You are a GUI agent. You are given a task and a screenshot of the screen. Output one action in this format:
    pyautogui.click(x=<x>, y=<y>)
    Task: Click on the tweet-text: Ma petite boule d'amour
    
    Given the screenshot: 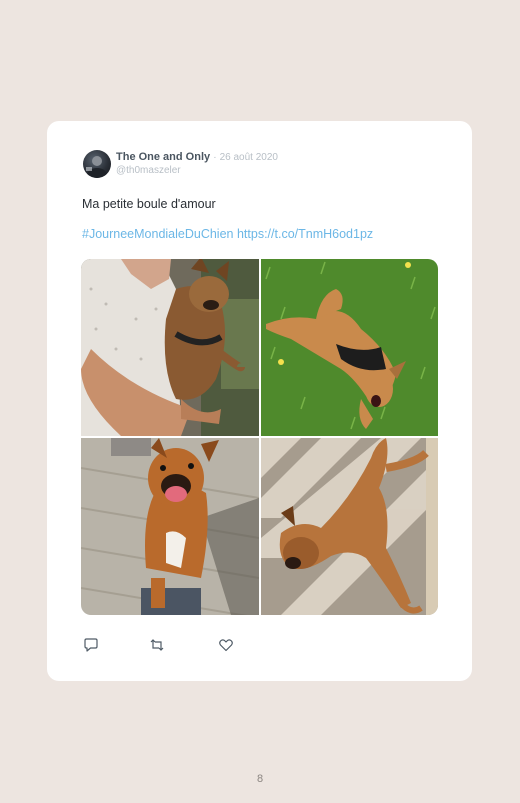 What is the action you would take?
    pyautogui.click(x=149, y=204)
    